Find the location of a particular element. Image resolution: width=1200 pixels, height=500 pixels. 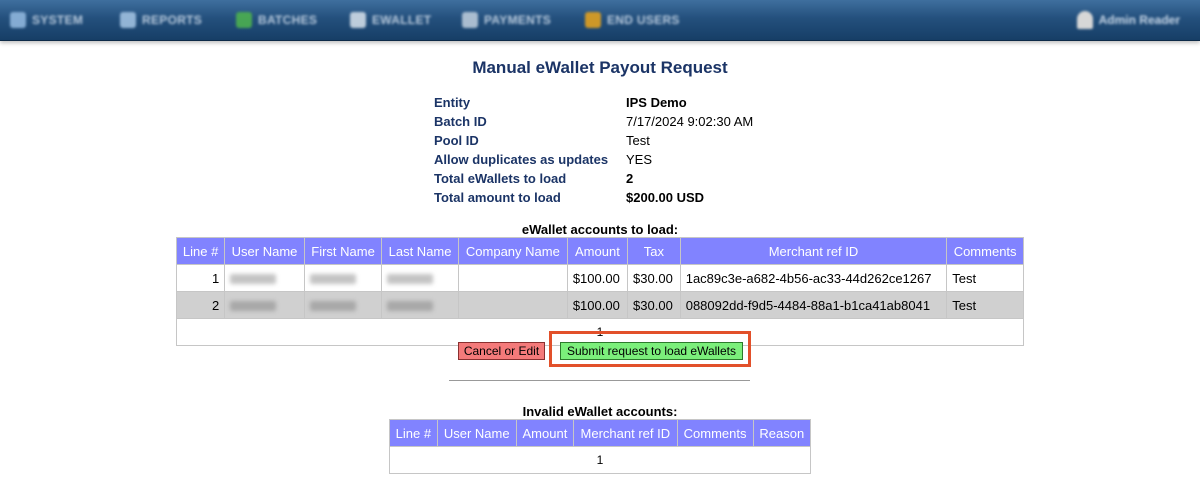

nav-batches: BATCHES is located at coordinates (276, 20).